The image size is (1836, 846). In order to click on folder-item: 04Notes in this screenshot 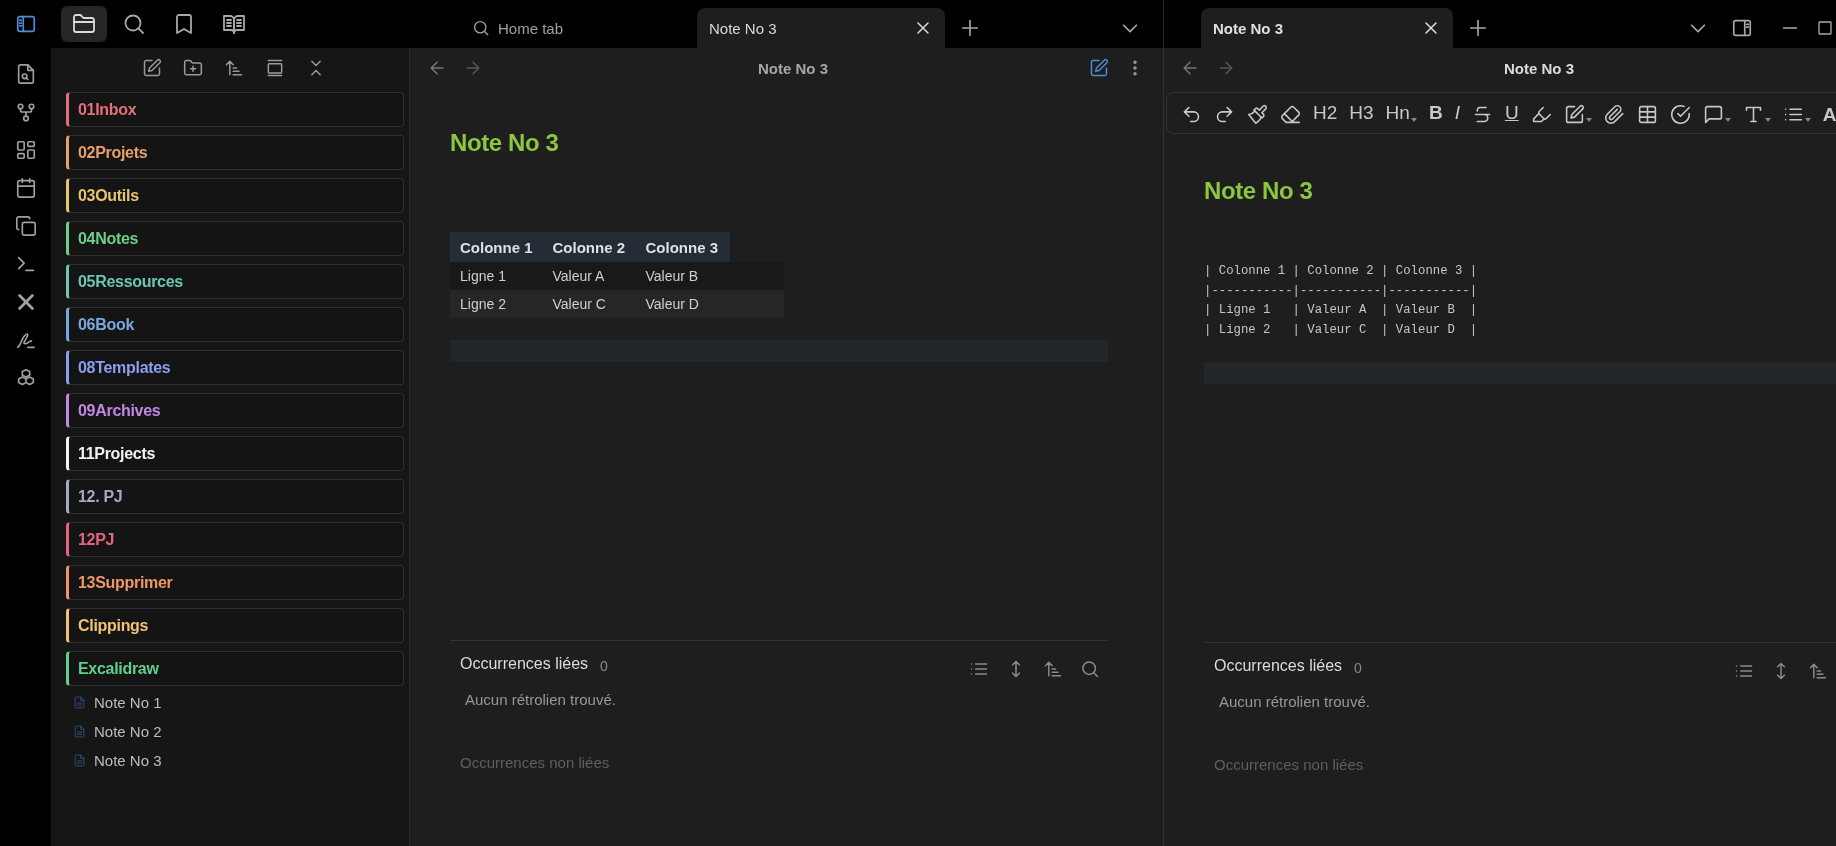, I will do `click(235, 238)`.